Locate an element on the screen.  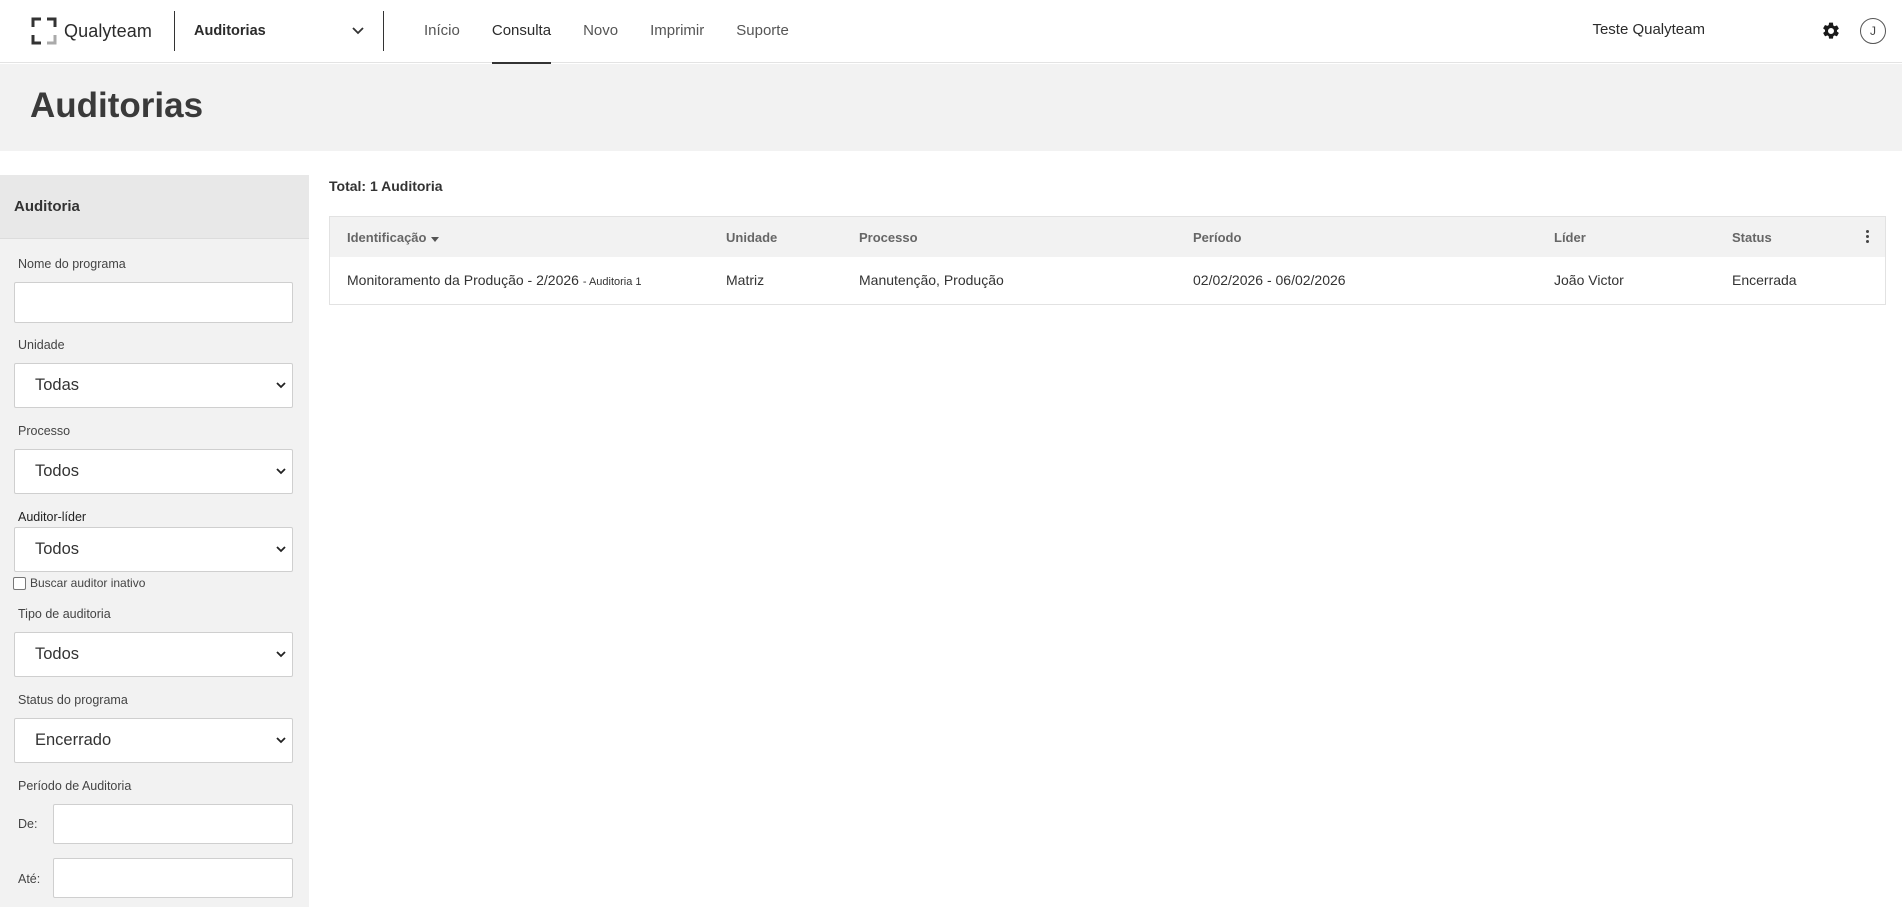
page-title: Auditorias is located at coordinates (117, 105).